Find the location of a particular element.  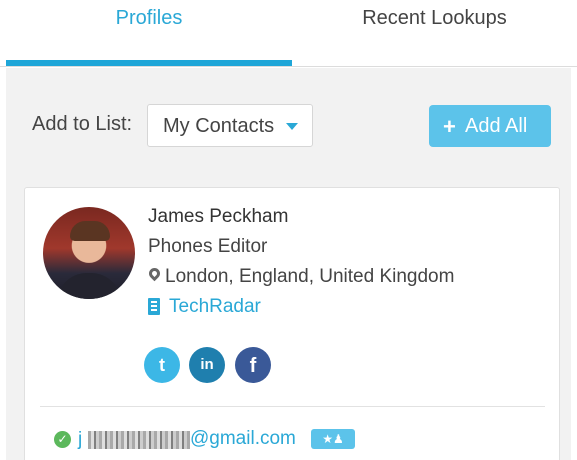

plus-icon: + is located at coordinates (449, 126).